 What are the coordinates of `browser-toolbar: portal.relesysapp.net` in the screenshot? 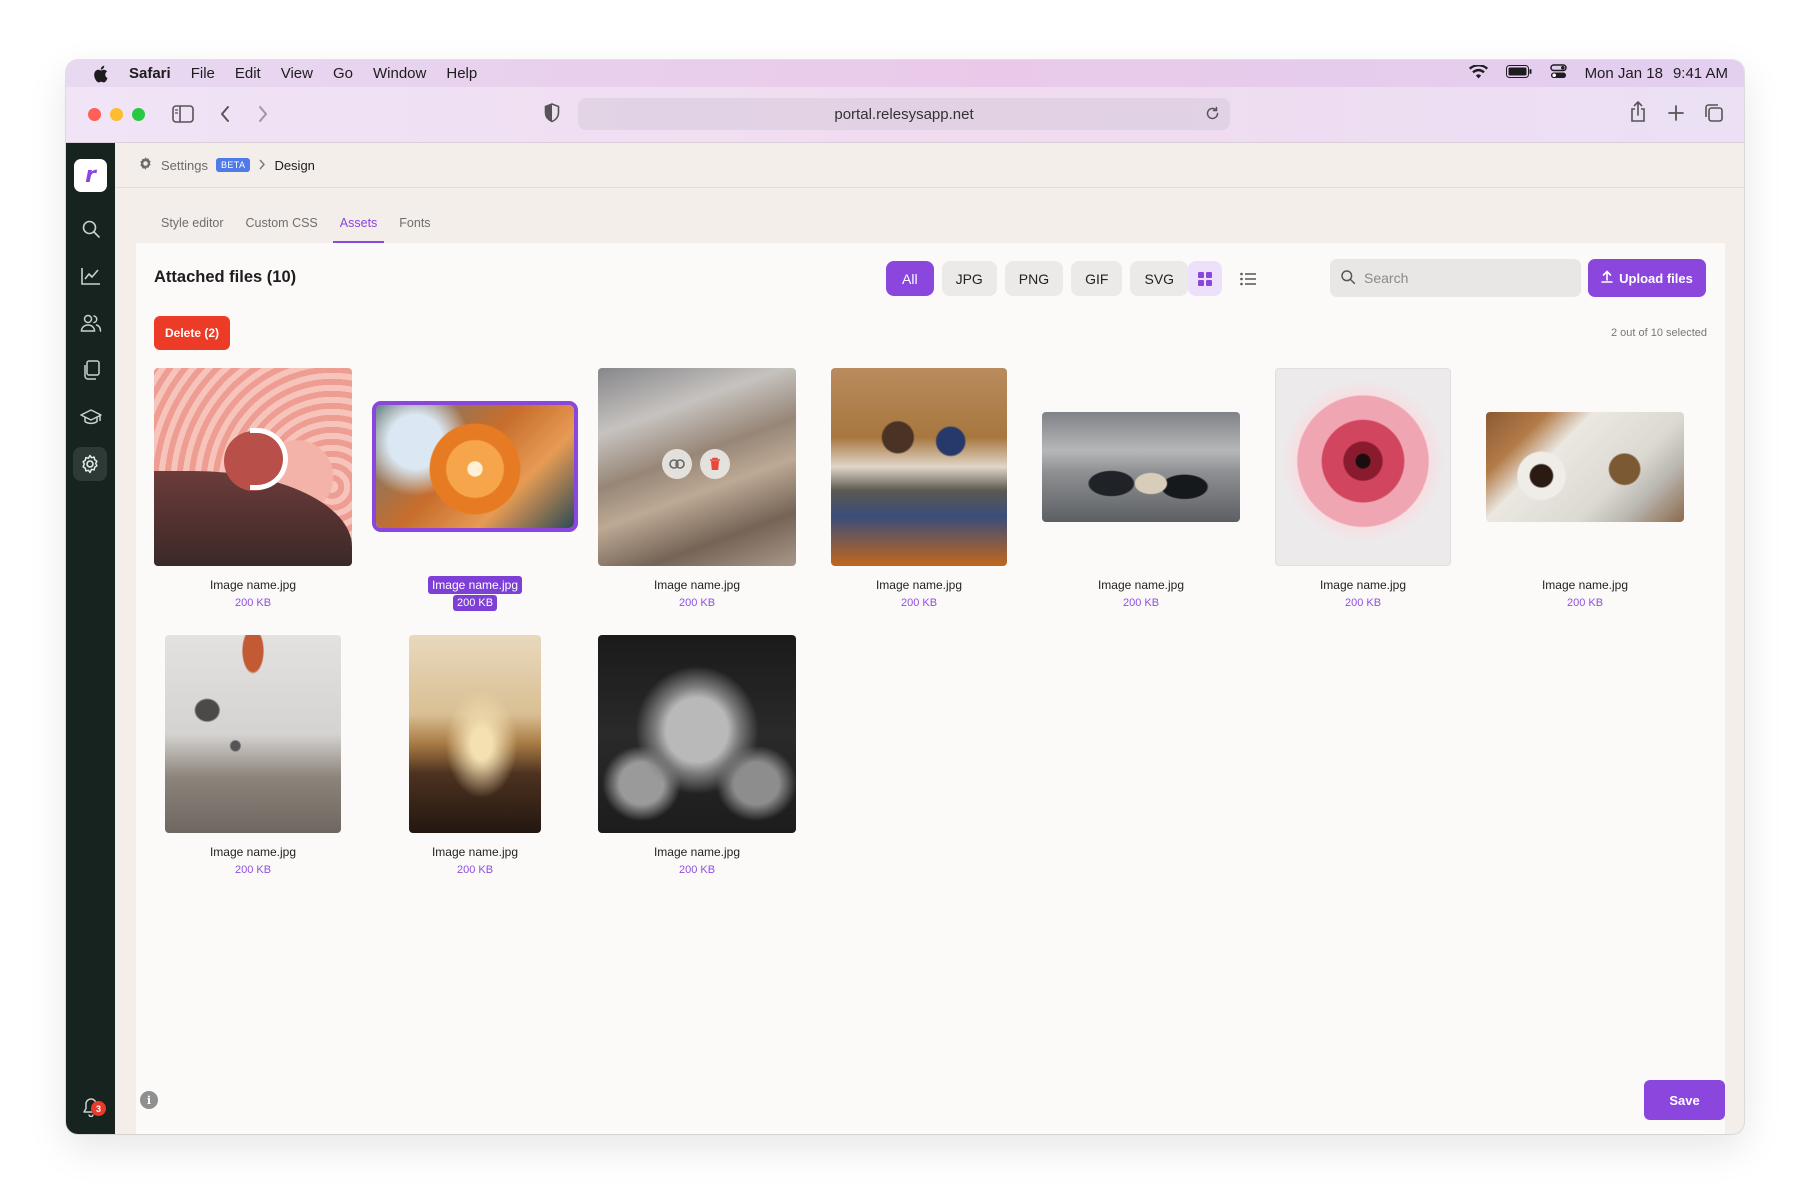 It's located at (905, 115).